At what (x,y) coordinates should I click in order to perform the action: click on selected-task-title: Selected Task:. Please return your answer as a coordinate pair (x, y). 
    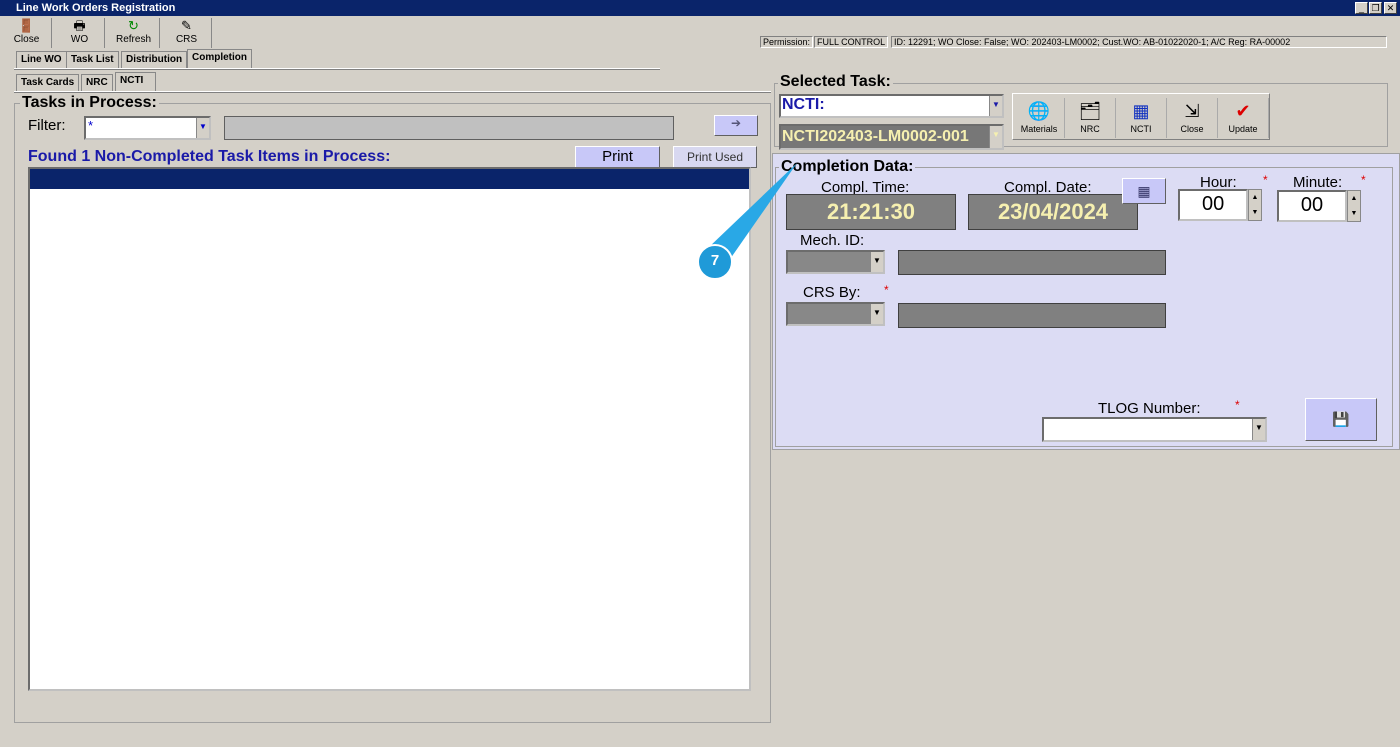
    Looking at the image, I should click on (835, 82).